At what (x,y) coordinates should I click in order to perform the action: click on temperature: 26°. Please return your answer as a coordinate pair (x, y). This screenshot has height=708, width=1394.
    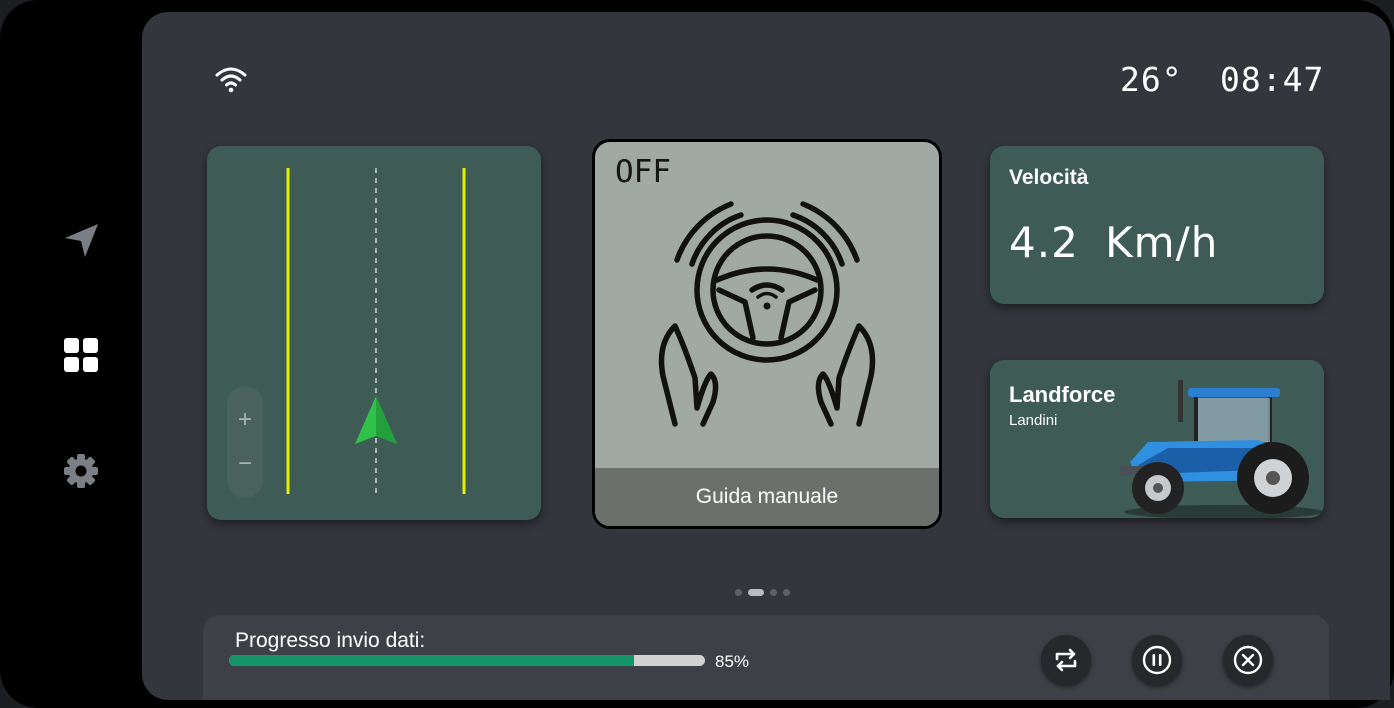
    Looking at the image, I should click on (1151, 79).